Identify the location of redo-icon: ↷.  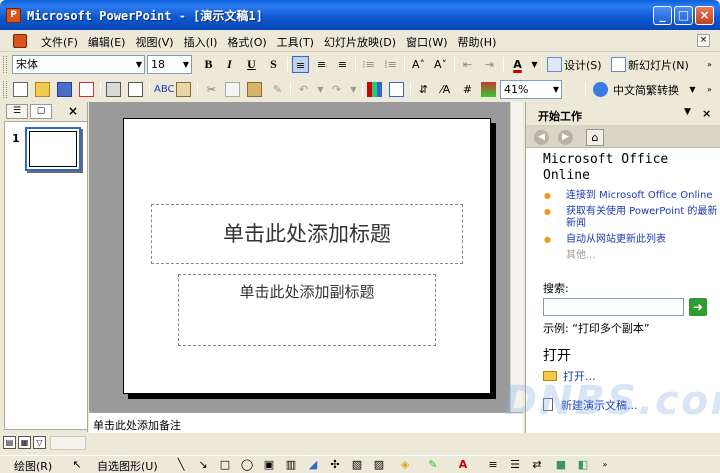
(336, 89).